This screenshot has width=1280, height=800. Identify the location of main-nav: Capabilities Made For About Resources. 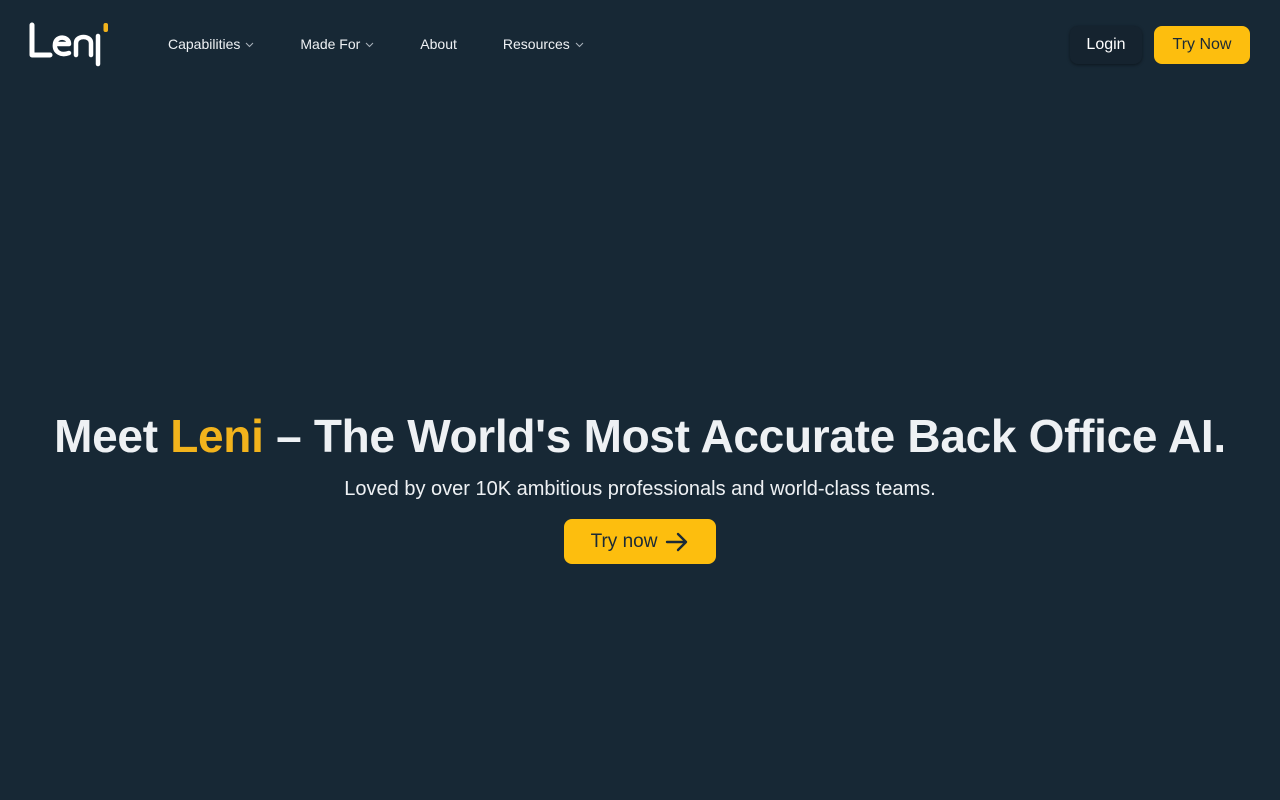
(376, 44).